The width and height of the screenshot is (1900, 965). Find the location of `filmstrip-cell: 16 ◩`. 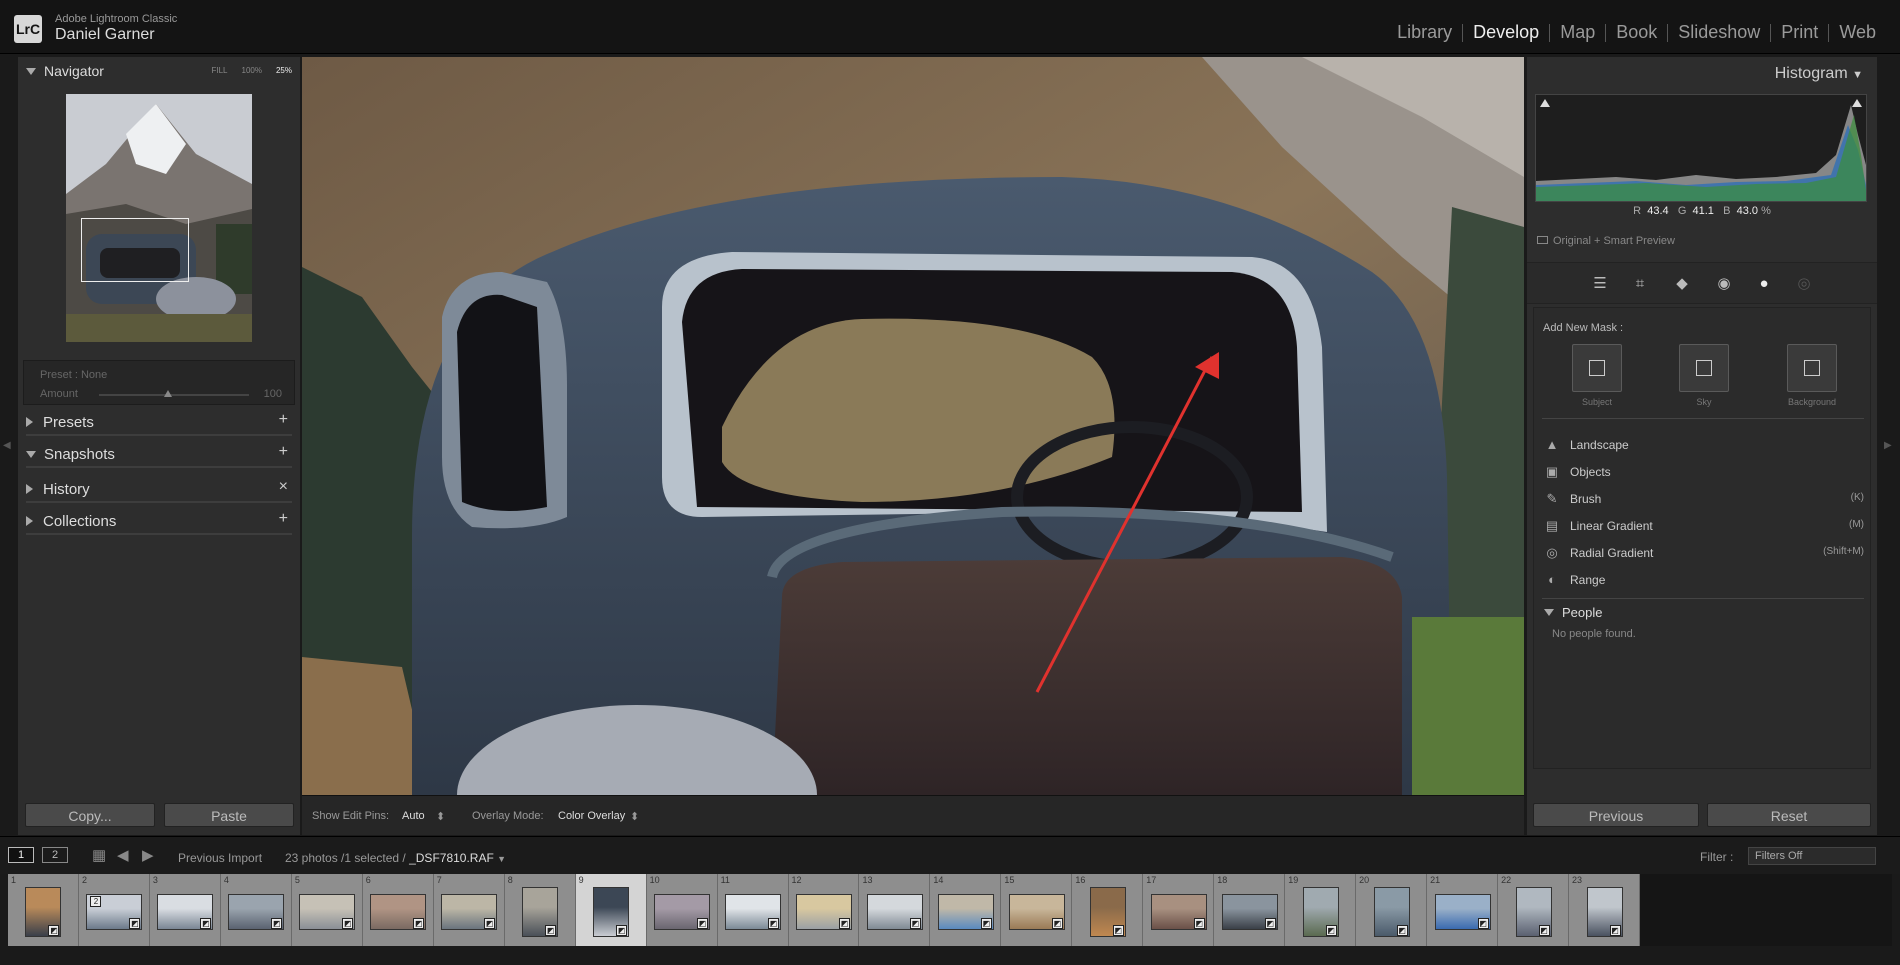

filmstrip-cell: 16 ◩ is located at coordinates (1108, 910).